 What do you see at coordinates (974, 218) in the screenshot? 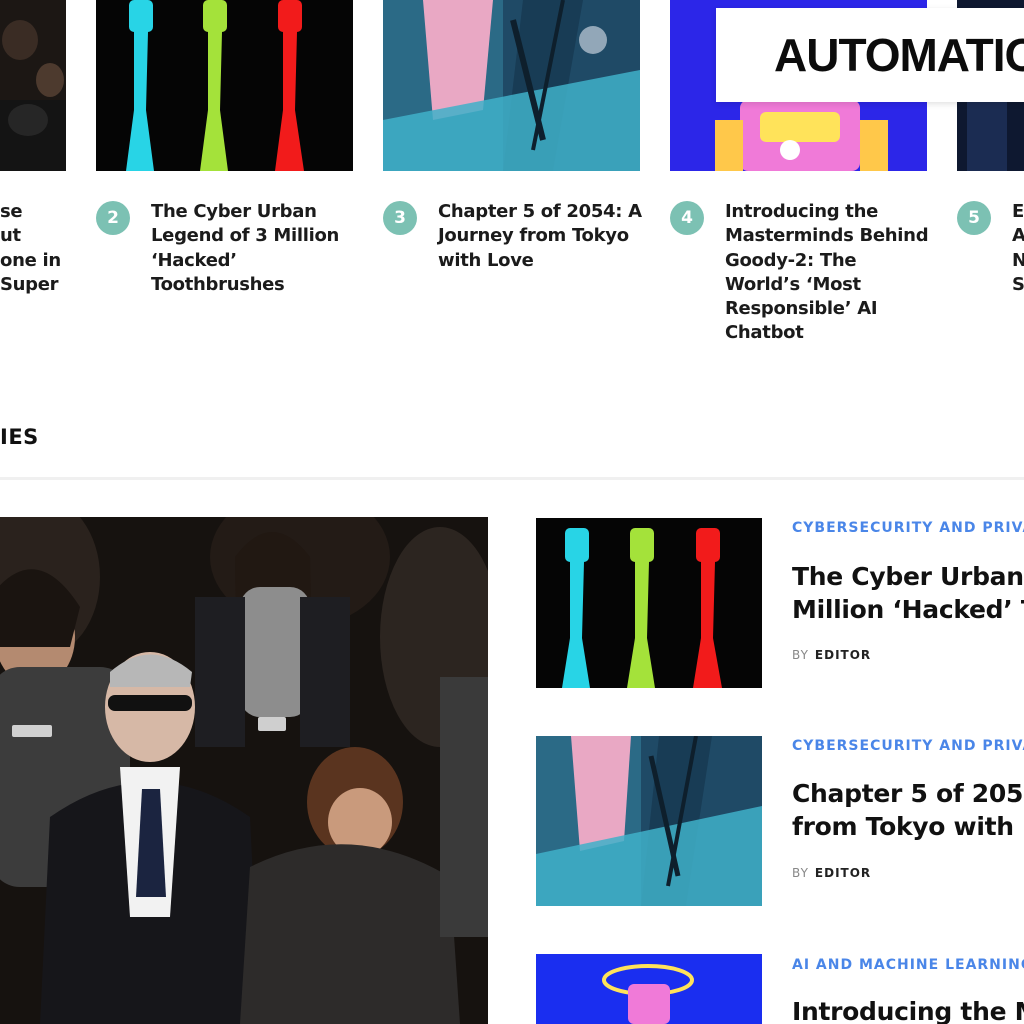
I see `trending-number-badge: 5` at bounding box center [974, 218].